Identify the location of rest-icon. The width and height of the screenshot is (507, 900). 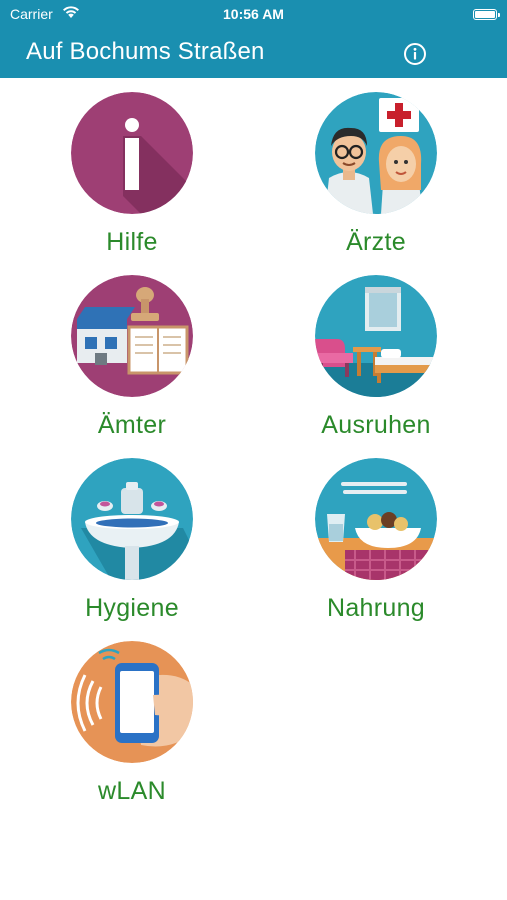
(376, 336).